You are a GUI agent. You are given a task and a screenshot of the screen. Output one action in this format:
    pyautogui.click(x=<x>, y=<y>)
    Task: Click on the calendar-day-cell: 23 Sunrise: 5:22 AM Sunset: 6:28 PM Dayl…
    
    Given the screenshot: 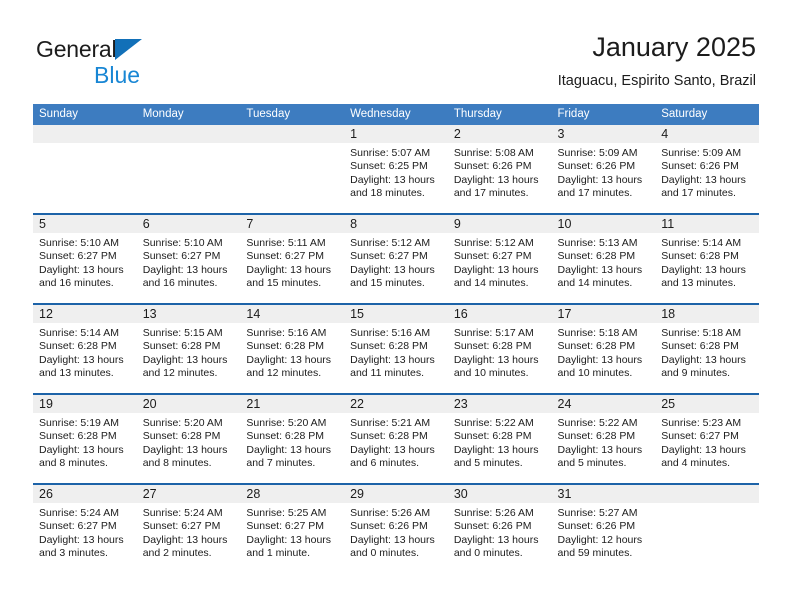 What is the action you would take?
    pyautogui.click(x=499, y=438)
    